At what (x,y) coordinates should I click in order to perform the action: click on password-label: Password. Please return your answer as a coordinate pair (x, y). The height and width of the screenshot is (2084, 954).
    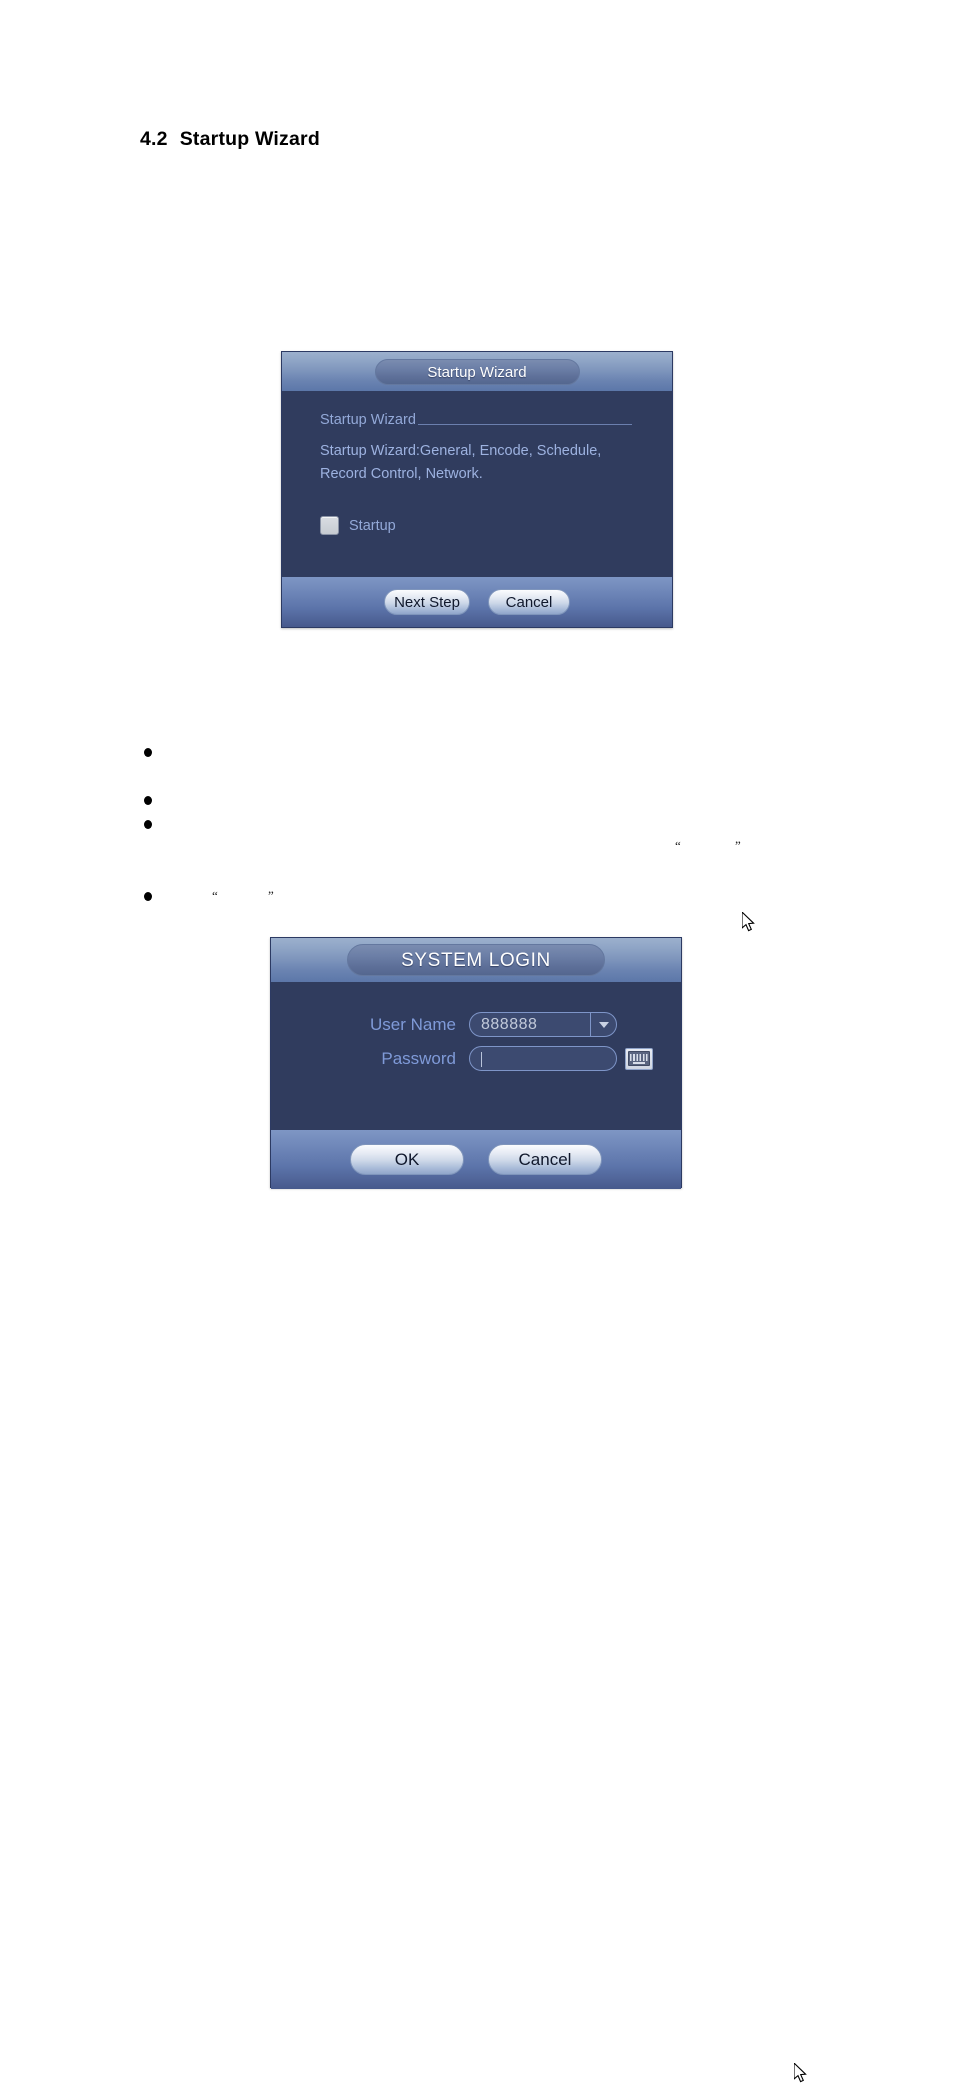
    Looking at the image, I should click on (418, 1058).